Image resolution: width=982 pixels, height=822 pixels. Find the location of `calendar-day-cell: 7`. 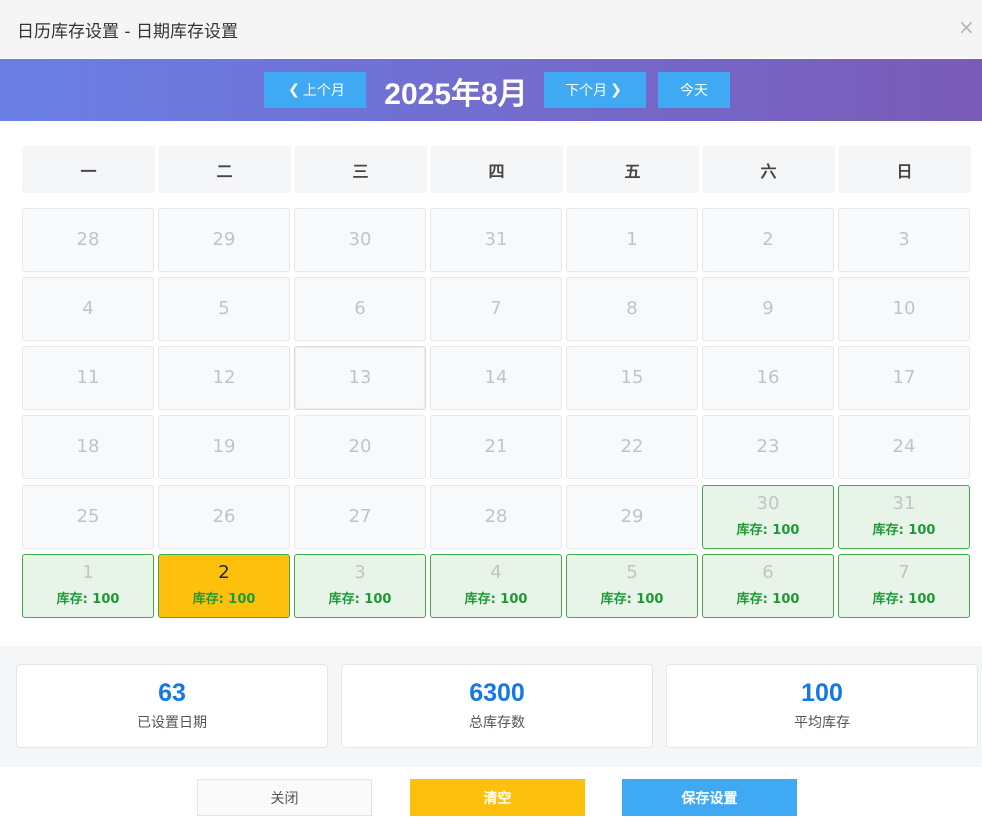

calendar-day-cell: 7 is located at coordinates (496, 309).